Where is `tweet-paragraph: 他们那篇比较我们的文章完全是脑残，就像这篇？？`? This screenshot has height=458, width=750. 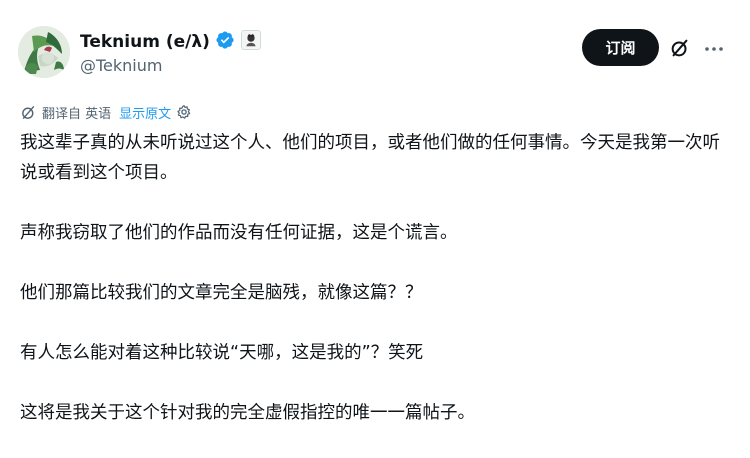 tweet-paragraph: 他们那篇比较我们的文章完全是脑残，就像这篇？？ is located at coordinates (221, 293).